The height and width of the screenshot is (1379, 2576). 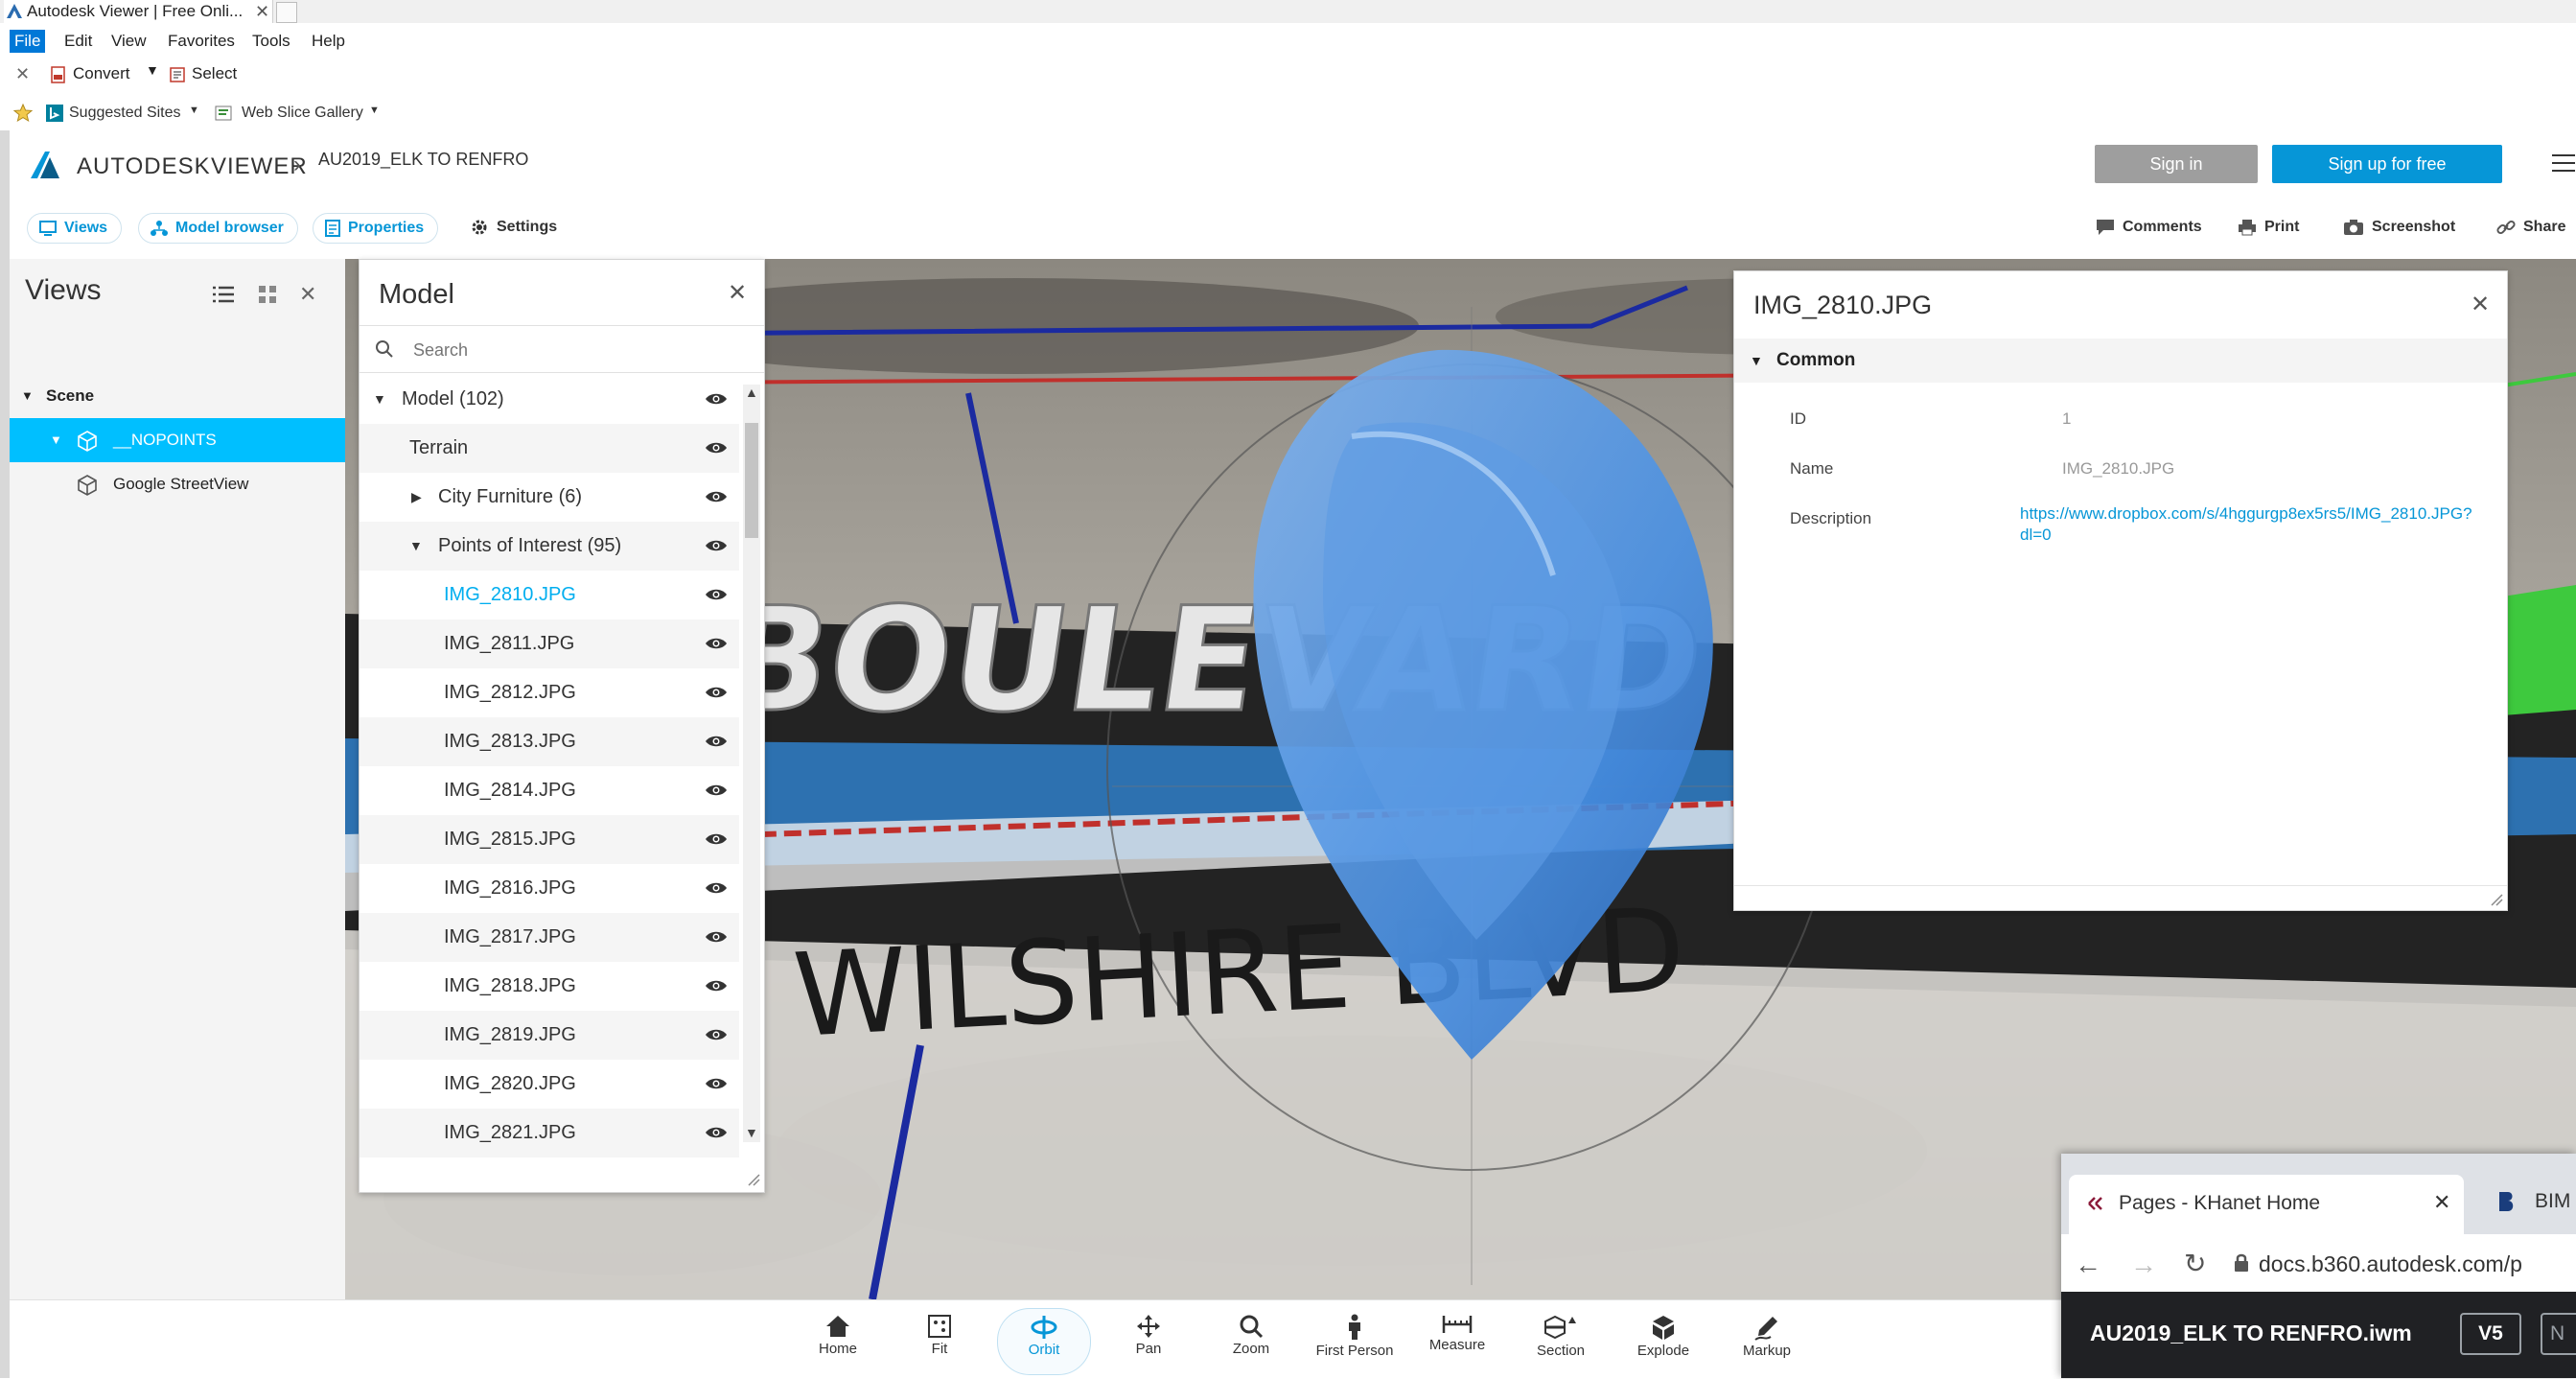 I want to click on markup-tool-button: Markup, so click(x=1767, y=1340).